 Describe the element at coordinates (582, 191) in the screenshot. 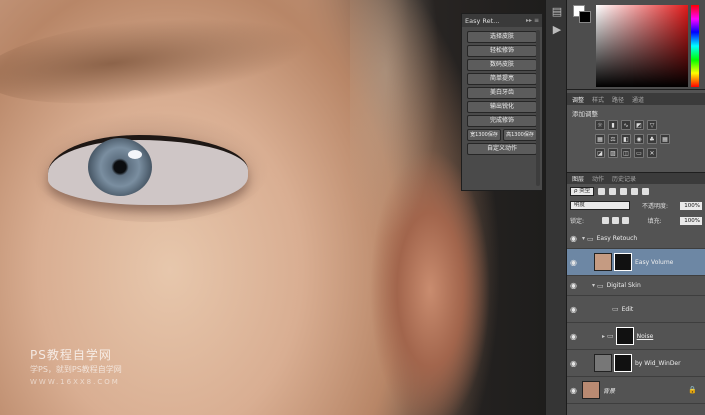

I see `layer-kind-select: ρ 类型` at that location.